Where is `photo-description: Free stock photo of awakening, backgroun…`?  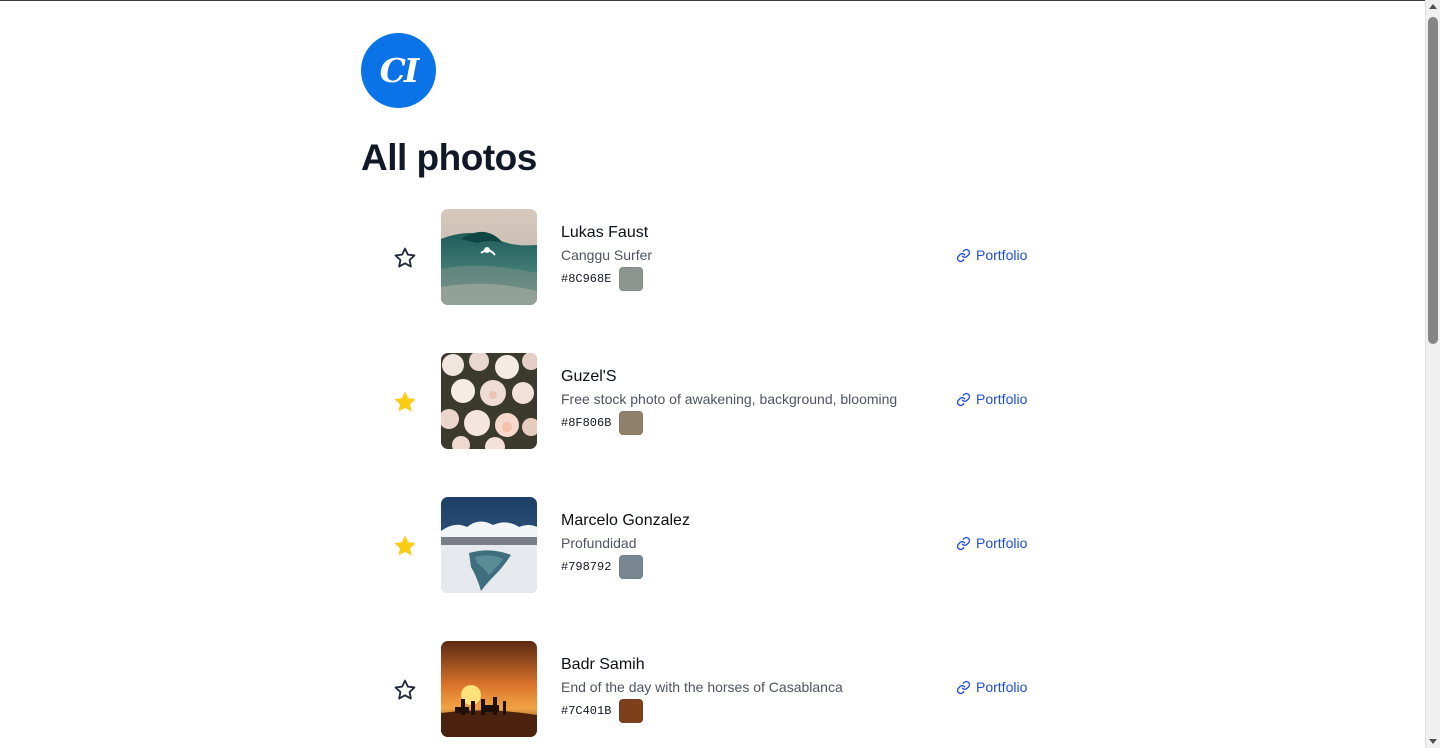
photo-description: Free stock photo of awakening, backgroun… is located at coordinates (729, 399).